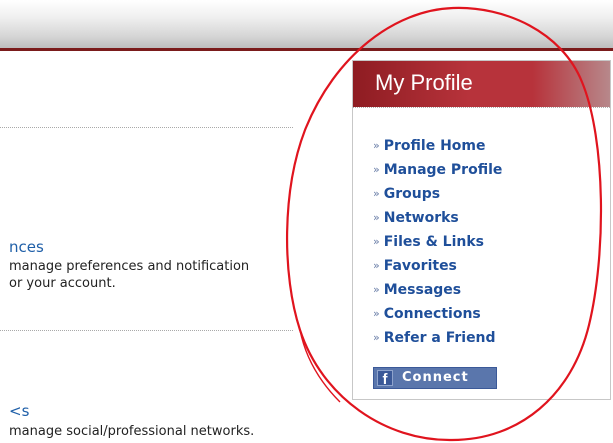 The height and width of the screenshot is (443, 613). What do you see at coordinates (439, 338) in the screenshot?
I see `menu-item-label: Refer a Friend` at bounding box center [439, 338].